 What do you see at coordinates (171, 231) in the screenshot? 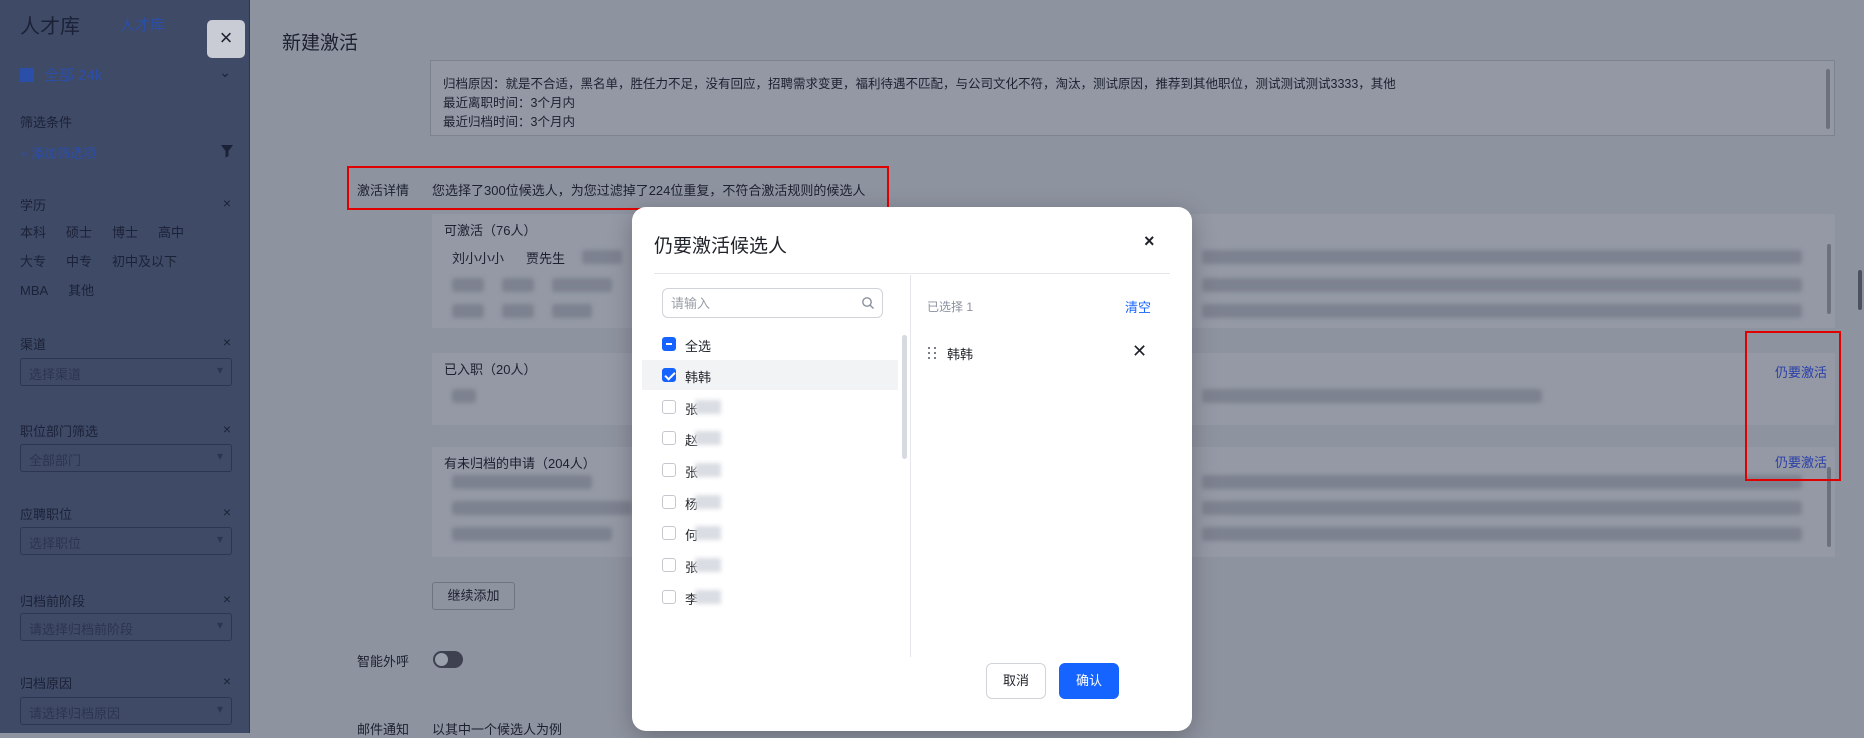
I see `education-option: 高中` at bounding box center [171, 231].